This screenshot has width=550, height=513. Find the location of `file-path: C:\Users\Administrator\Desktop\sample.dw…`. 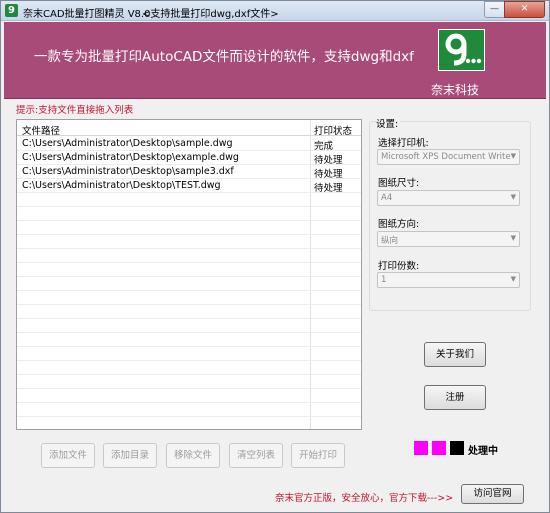

file-path: C:\Users\Administrator\Desktop\sample.dw… is located at coordinates (127, 143).